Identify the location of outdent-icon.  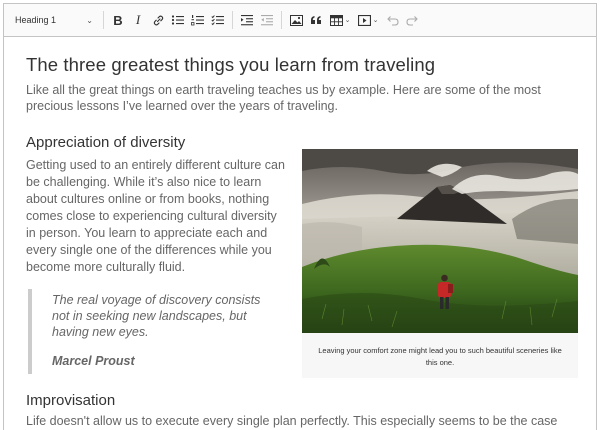
(267, 20).